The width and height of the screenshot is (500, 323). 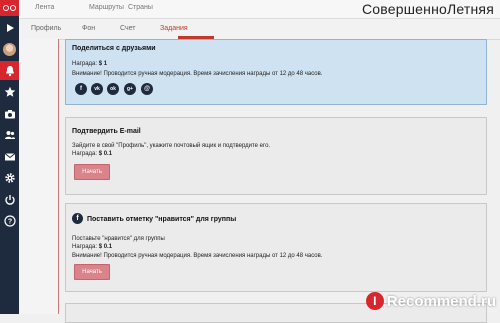 I want to click on irecommend-logo-icon: I, so click(x=374, y=301).